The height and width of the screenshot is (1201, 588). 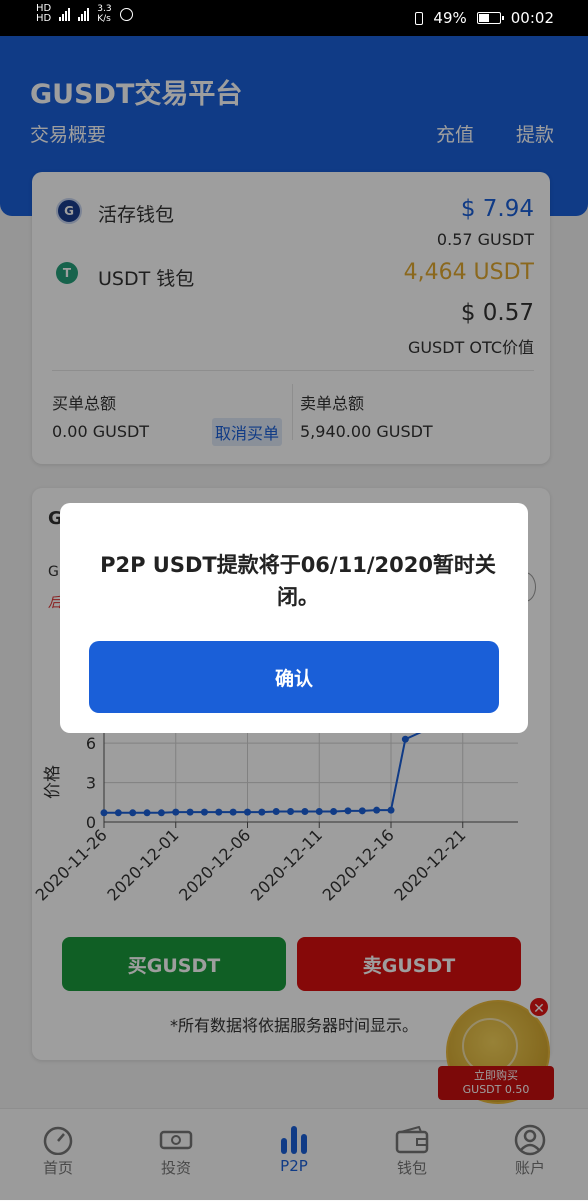 What do you see at coordinates (298, 581) in the screenshot?
I see `dialog-message: P2P USDT提款将于06/11/2020暂时关闭。` at bounding box center [298, 581].